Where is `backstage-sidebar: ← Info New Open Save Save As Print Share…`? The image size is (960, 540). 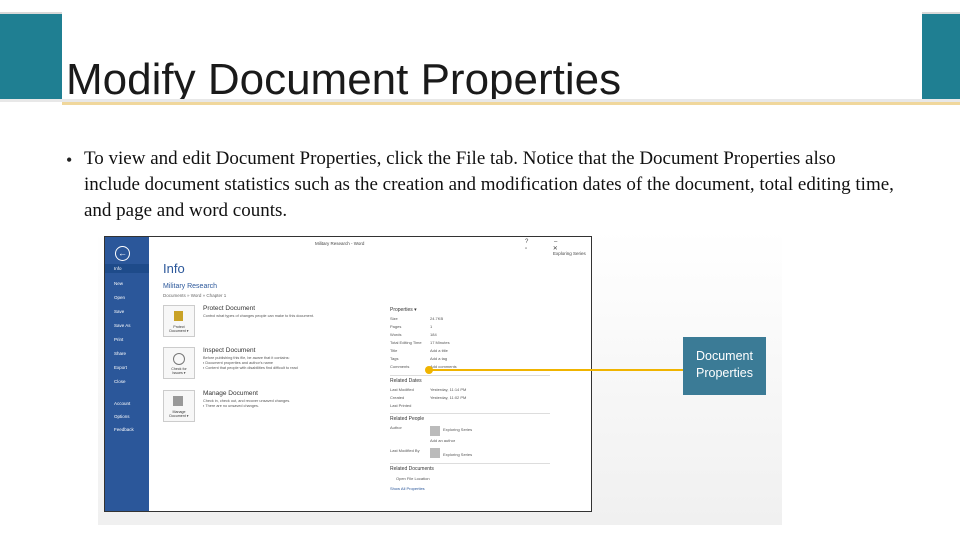
backstage-sidebar: ← Info New Open Save Save As Print Share… is located at coordinates (127, 374).